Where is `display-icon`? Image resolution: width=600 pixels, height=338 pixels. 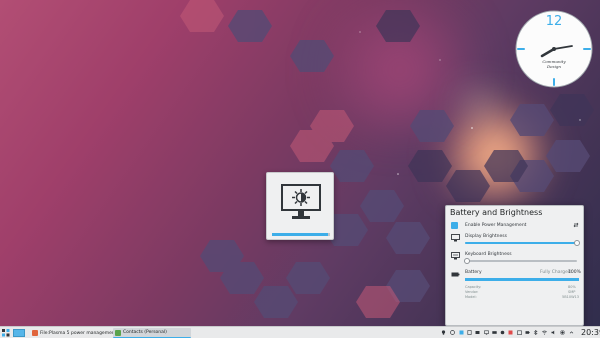 display-icon is located at coordinates (455, 238).